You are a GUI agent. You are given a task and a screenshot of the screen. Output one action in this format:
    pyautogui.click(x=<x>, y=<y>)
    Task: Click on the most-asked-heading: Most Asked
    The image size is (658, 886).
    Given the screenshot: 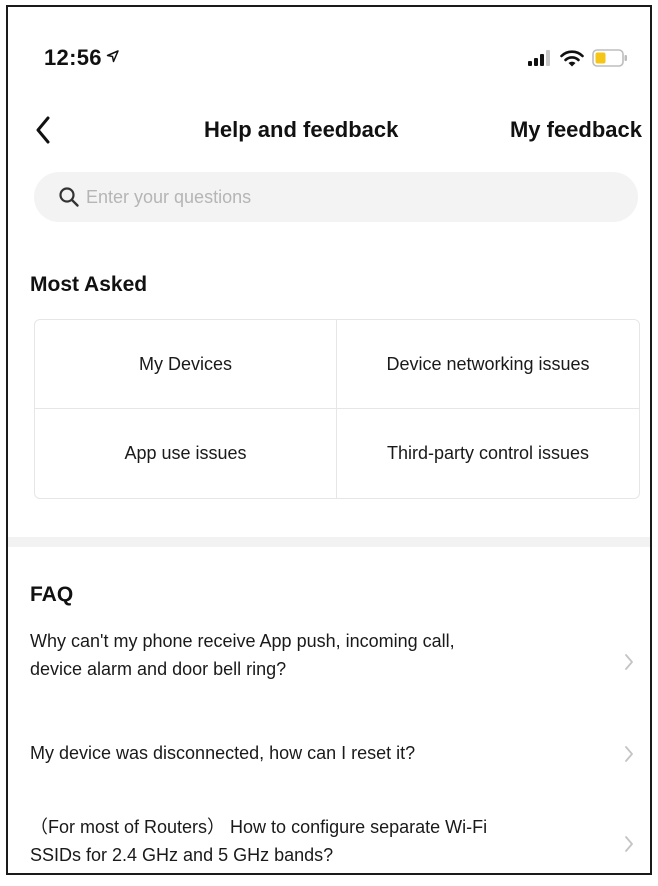 What is the action you would take?
    pyautogui.click(x=89, y=284)
    